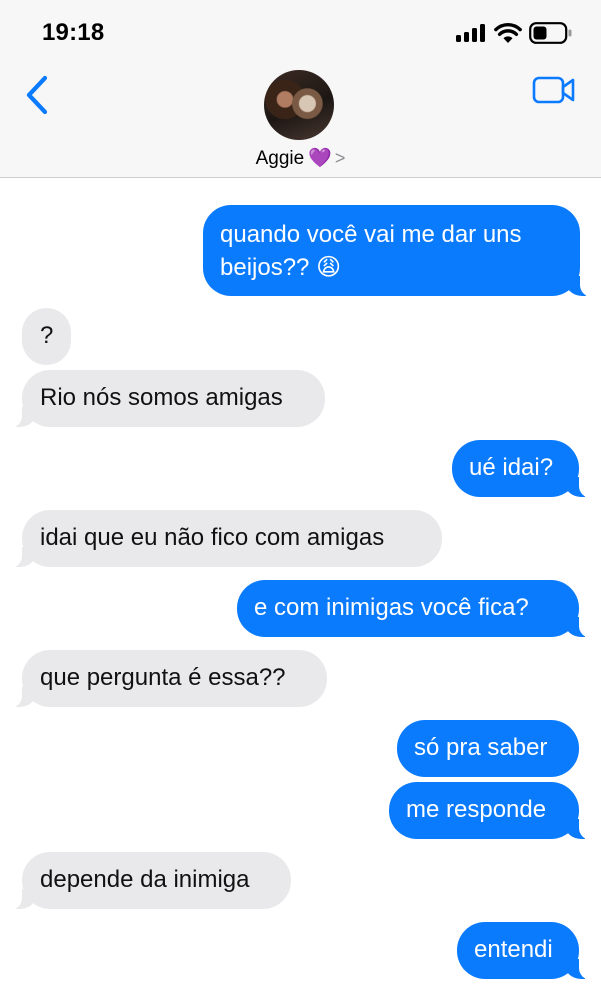 The height and width of the screenshot is (1000, 601). What do you see at coordinates (398, 251) in the screenshot?
I see `message-bubble-sent: quando você vai me dar uns beijos?? 😩` at bounding box center [398, 251].